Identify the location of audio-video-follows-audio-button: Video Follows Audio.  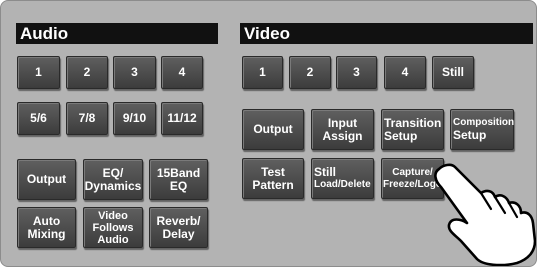
(113, 227).